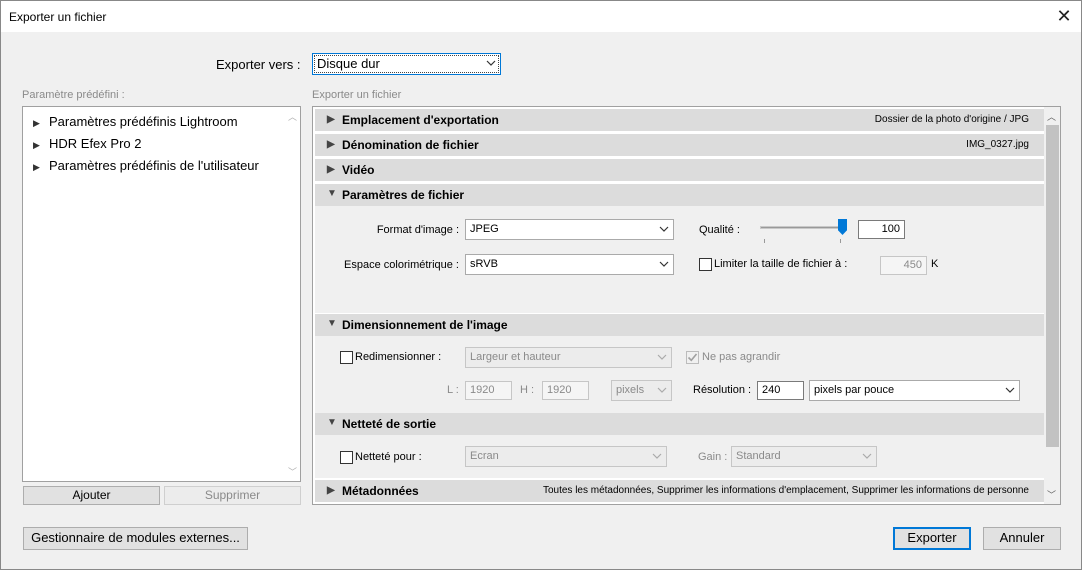 Image resolution: width=1082 pixels, height=570 pixels. Describe the element at coordinates (380, 491) in the screenshot. I see `section-title: Métadonnées` at that location.